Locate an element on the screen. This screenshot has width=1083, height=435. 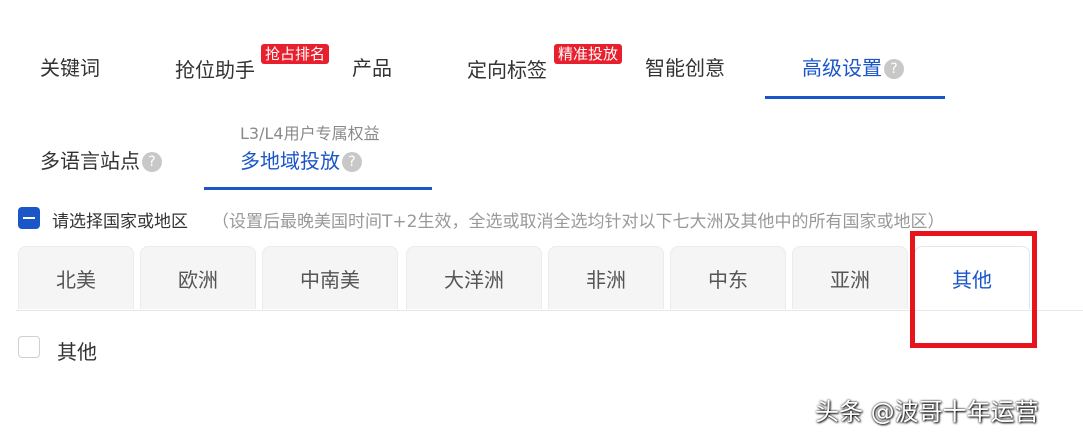
select-all-checkbox is located at coordinates (29, 218).